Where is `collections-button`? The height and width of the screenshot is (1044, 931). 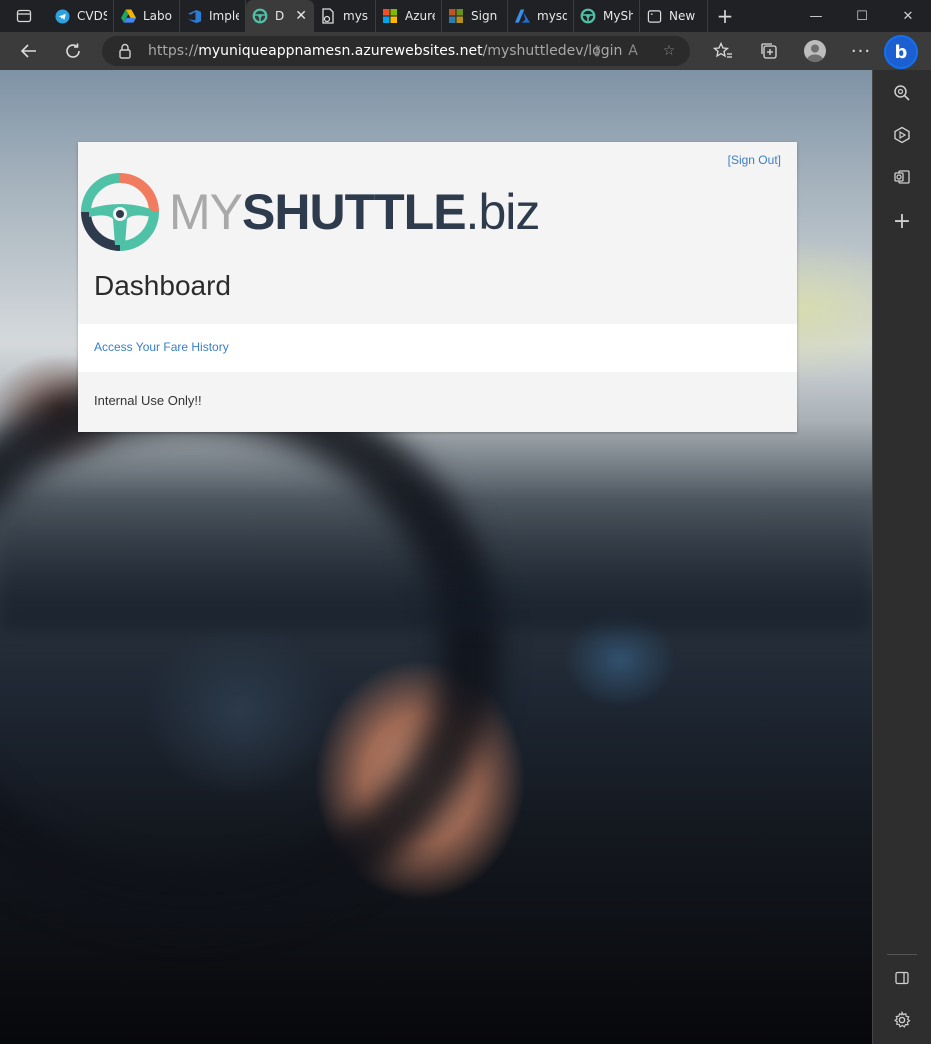
collections-button is located at coordinates (769, 51).